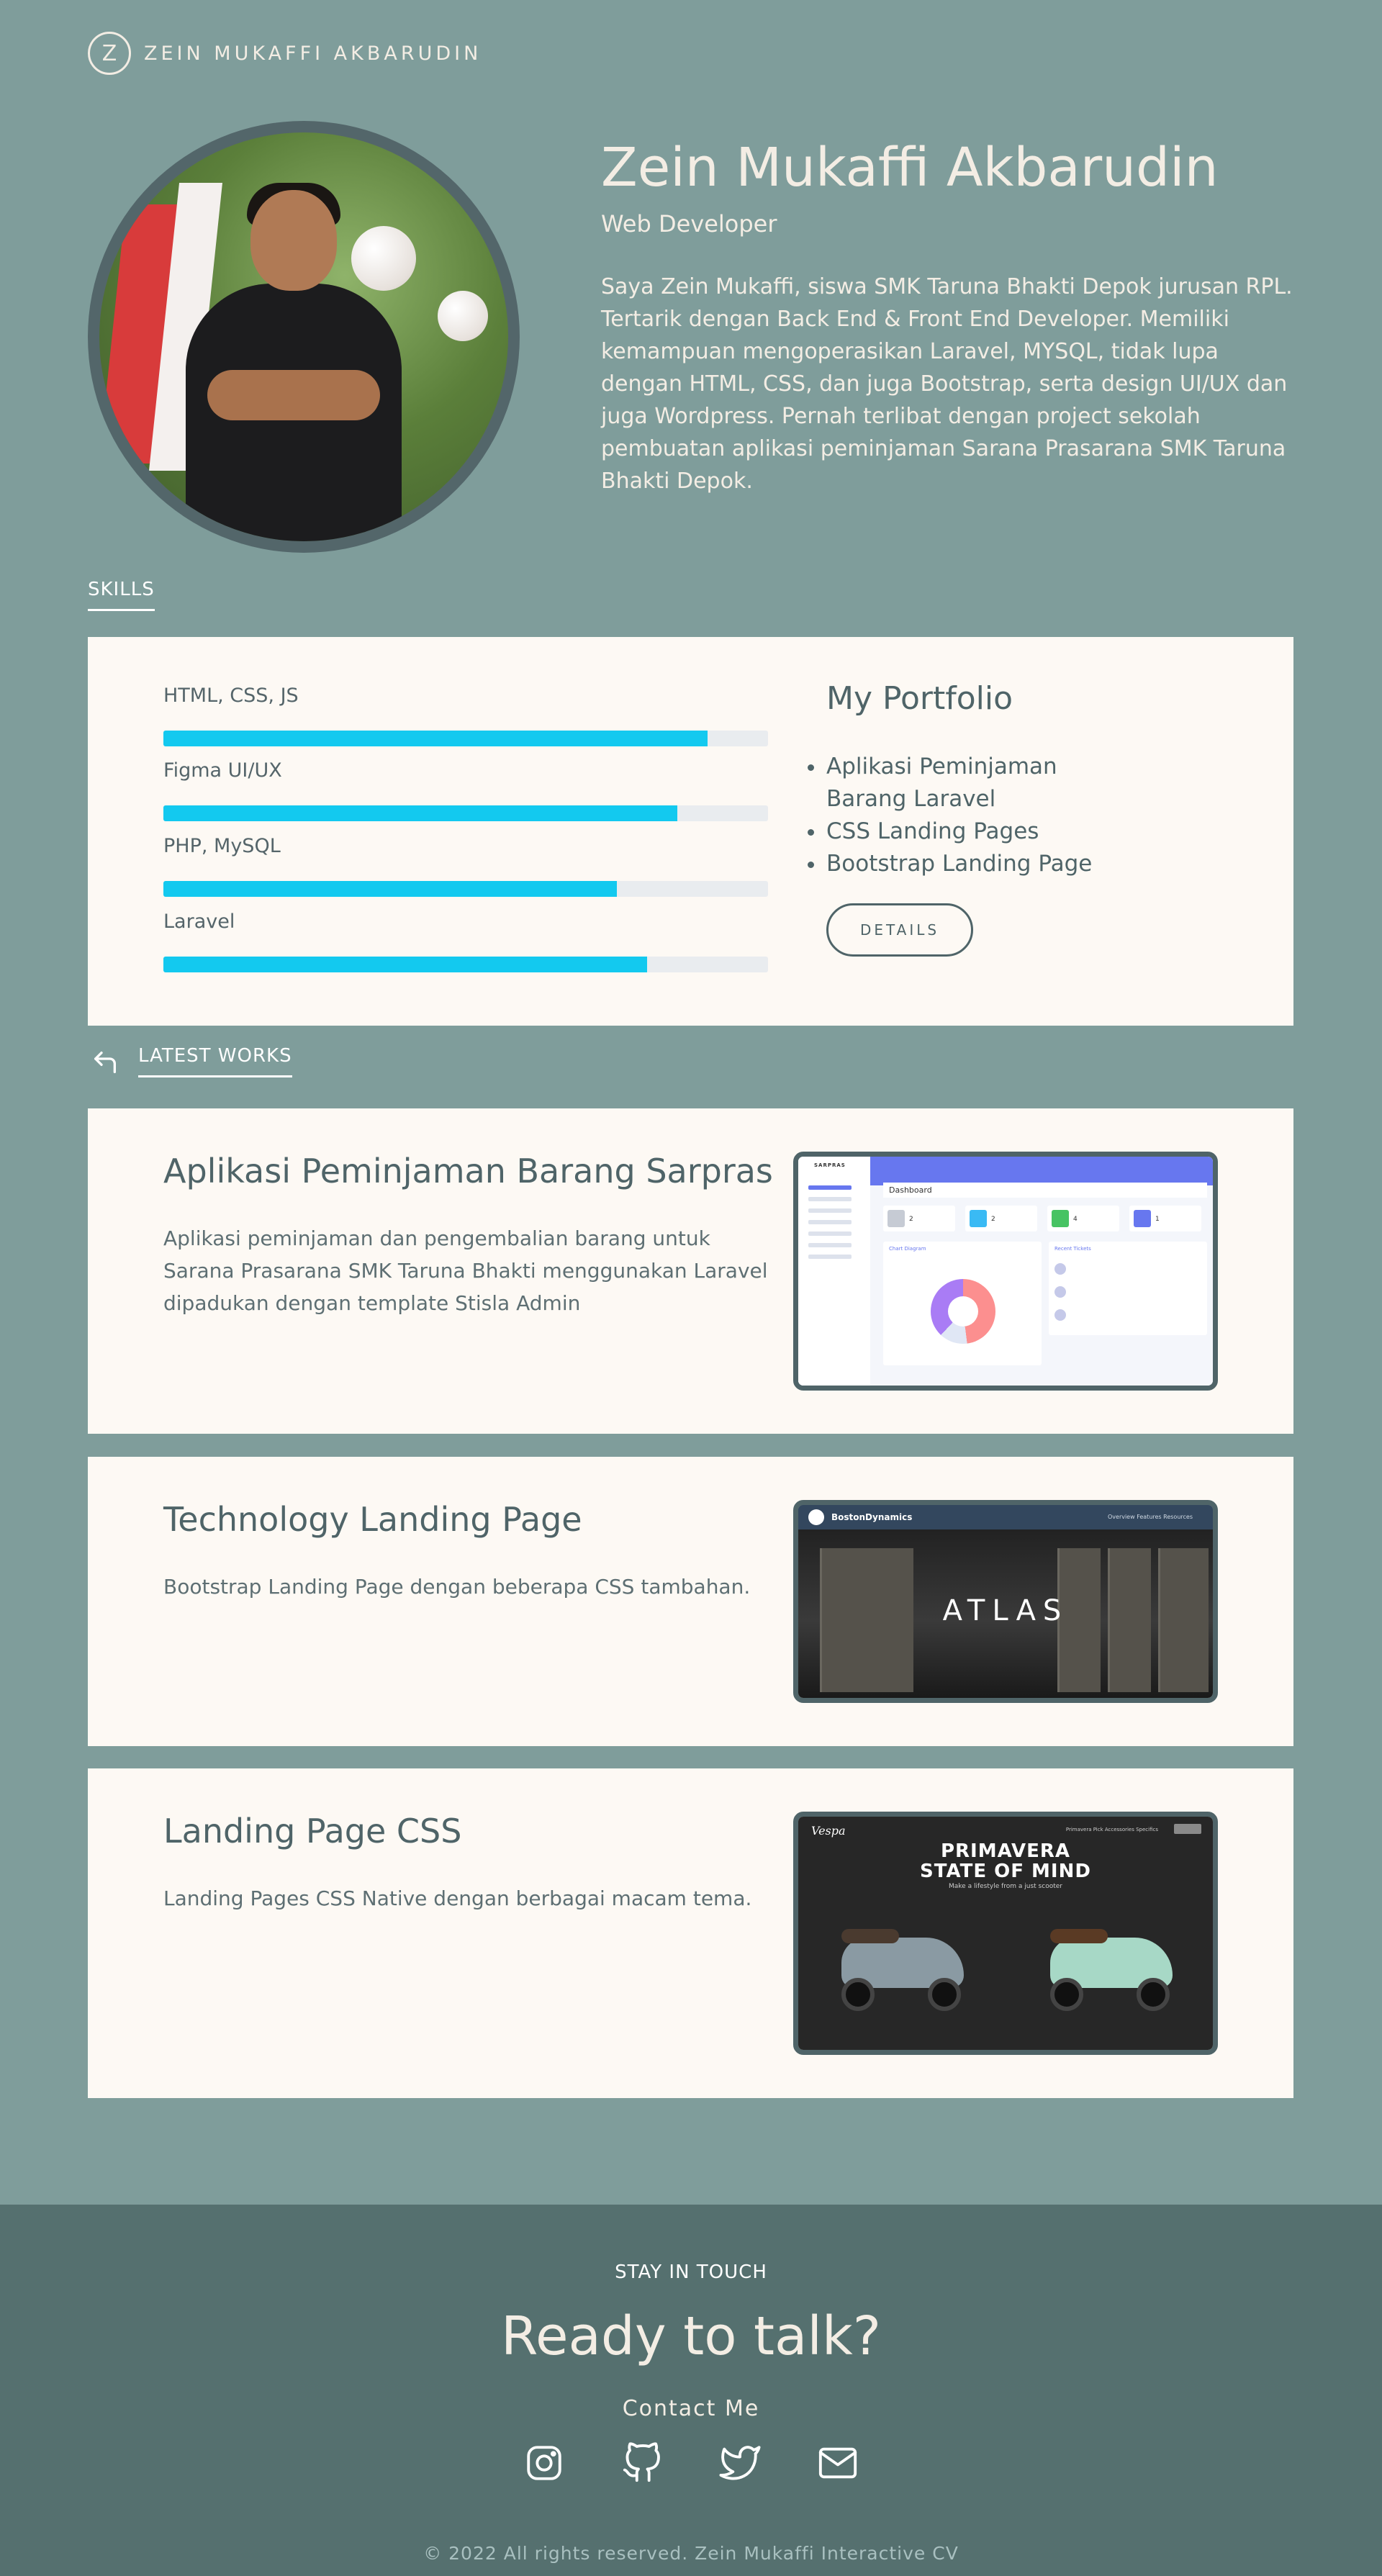 The height and width of the screenshot is (2576, 1382). Describe the element at coordinates (919, 698) in the screenshot. I see `portfolio-title: My Portfolio` at that location.